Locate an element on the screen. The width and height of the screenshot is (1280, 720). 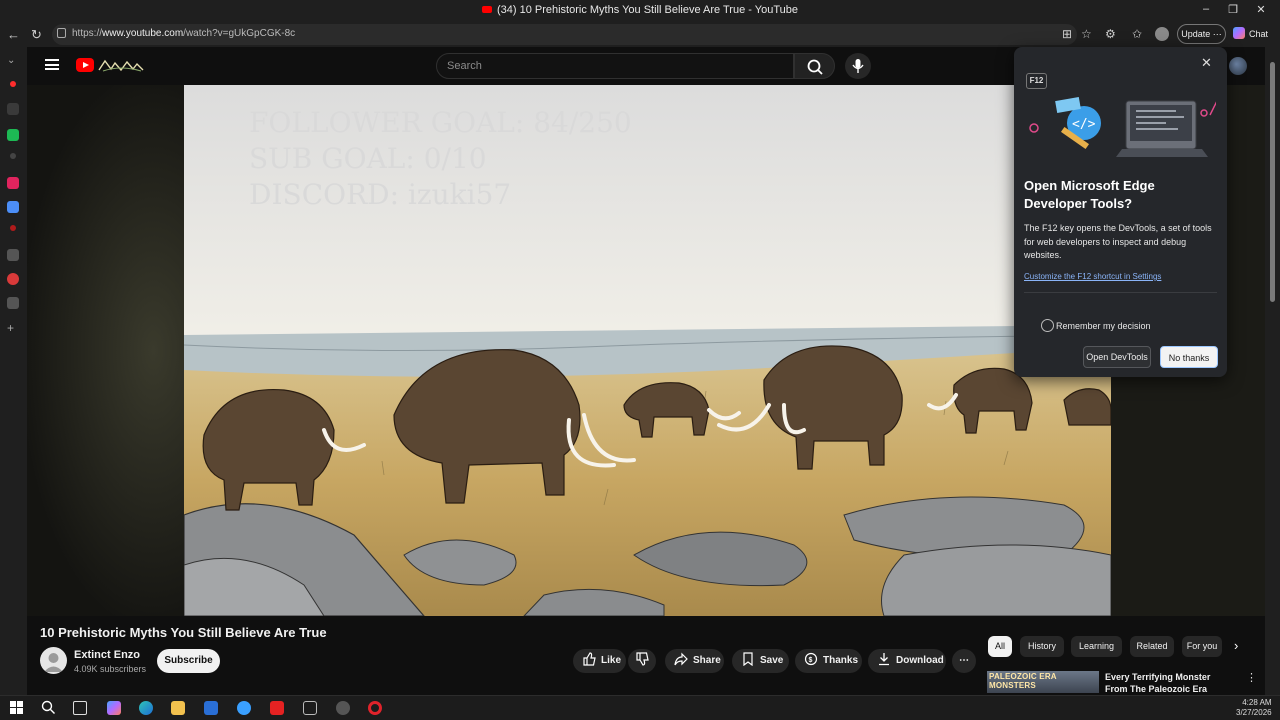
mute-tab-icon is located at coordinates (13, 109).